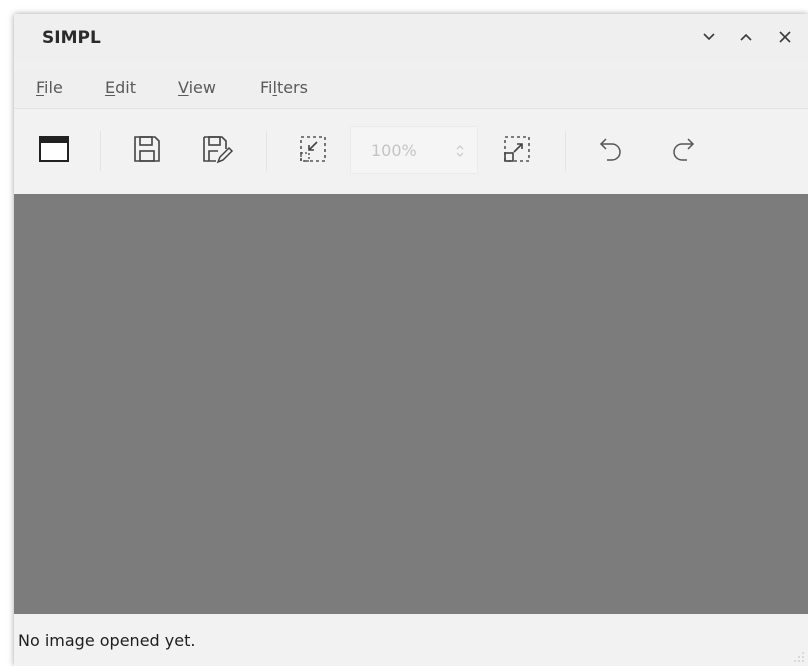  I want to click on minimize-button, so click(709, 37).